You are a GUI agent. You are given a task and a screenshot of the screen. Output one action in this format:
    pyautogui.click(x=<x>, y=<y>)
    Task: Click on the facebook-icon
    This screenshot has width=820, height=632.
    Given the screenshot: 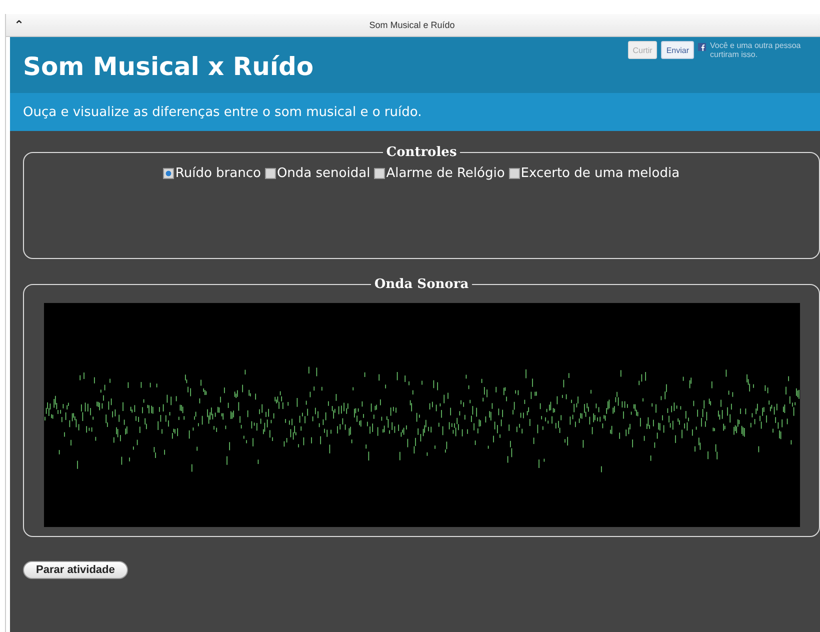 What is the action you would take?
    pyautogui.click(x=702, y=47)
    